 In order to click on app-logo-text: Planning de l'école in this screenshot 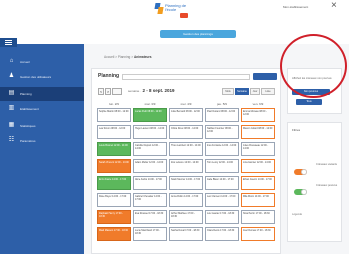, I will do `click(176, 7)`.